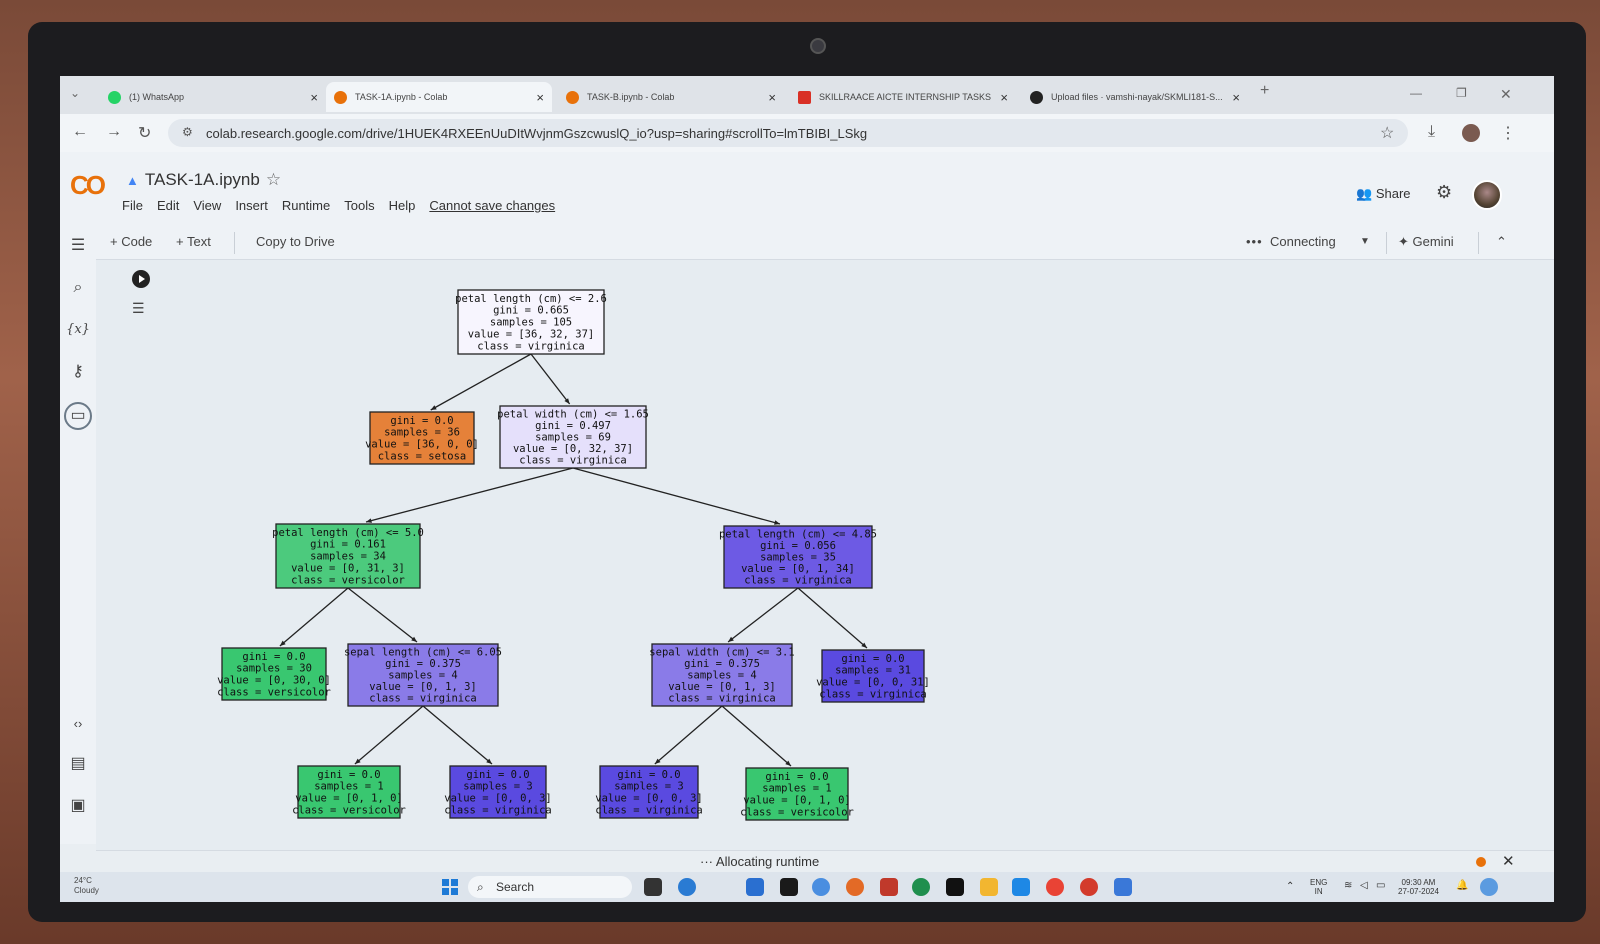 The height and width of the screenshot is (944, 1600). What do you see at coordinates (78, 372) in the screenshot?
I see `secrets-key-icon: ⚷` at bounding box center [78, 372].